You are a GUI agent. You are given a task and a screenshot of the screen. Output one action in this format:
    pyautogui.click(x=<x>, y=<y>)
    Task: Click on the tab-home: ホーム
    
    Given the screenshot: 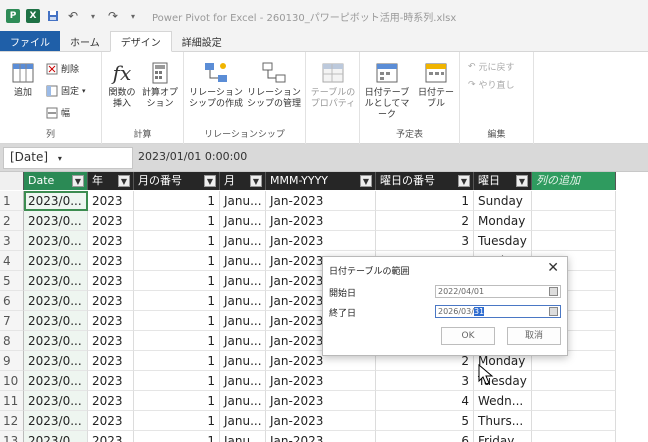 What is the action you would take?
    pyautogui.click(x=85, y=41)
    